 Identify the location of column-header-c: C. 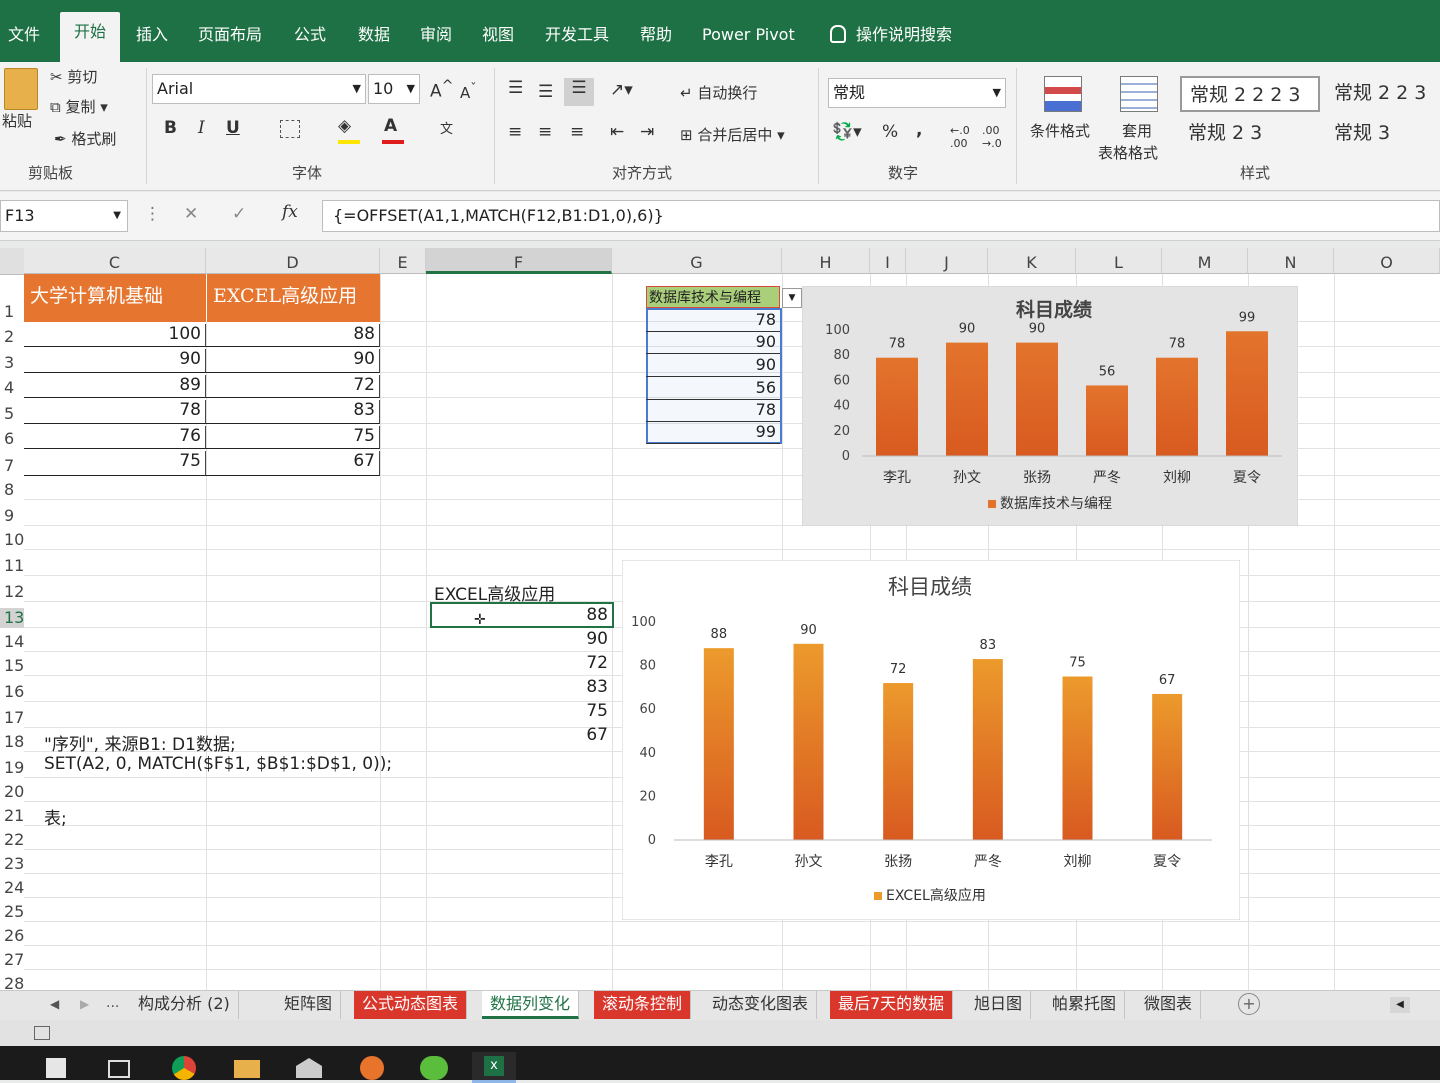
(115, 261).